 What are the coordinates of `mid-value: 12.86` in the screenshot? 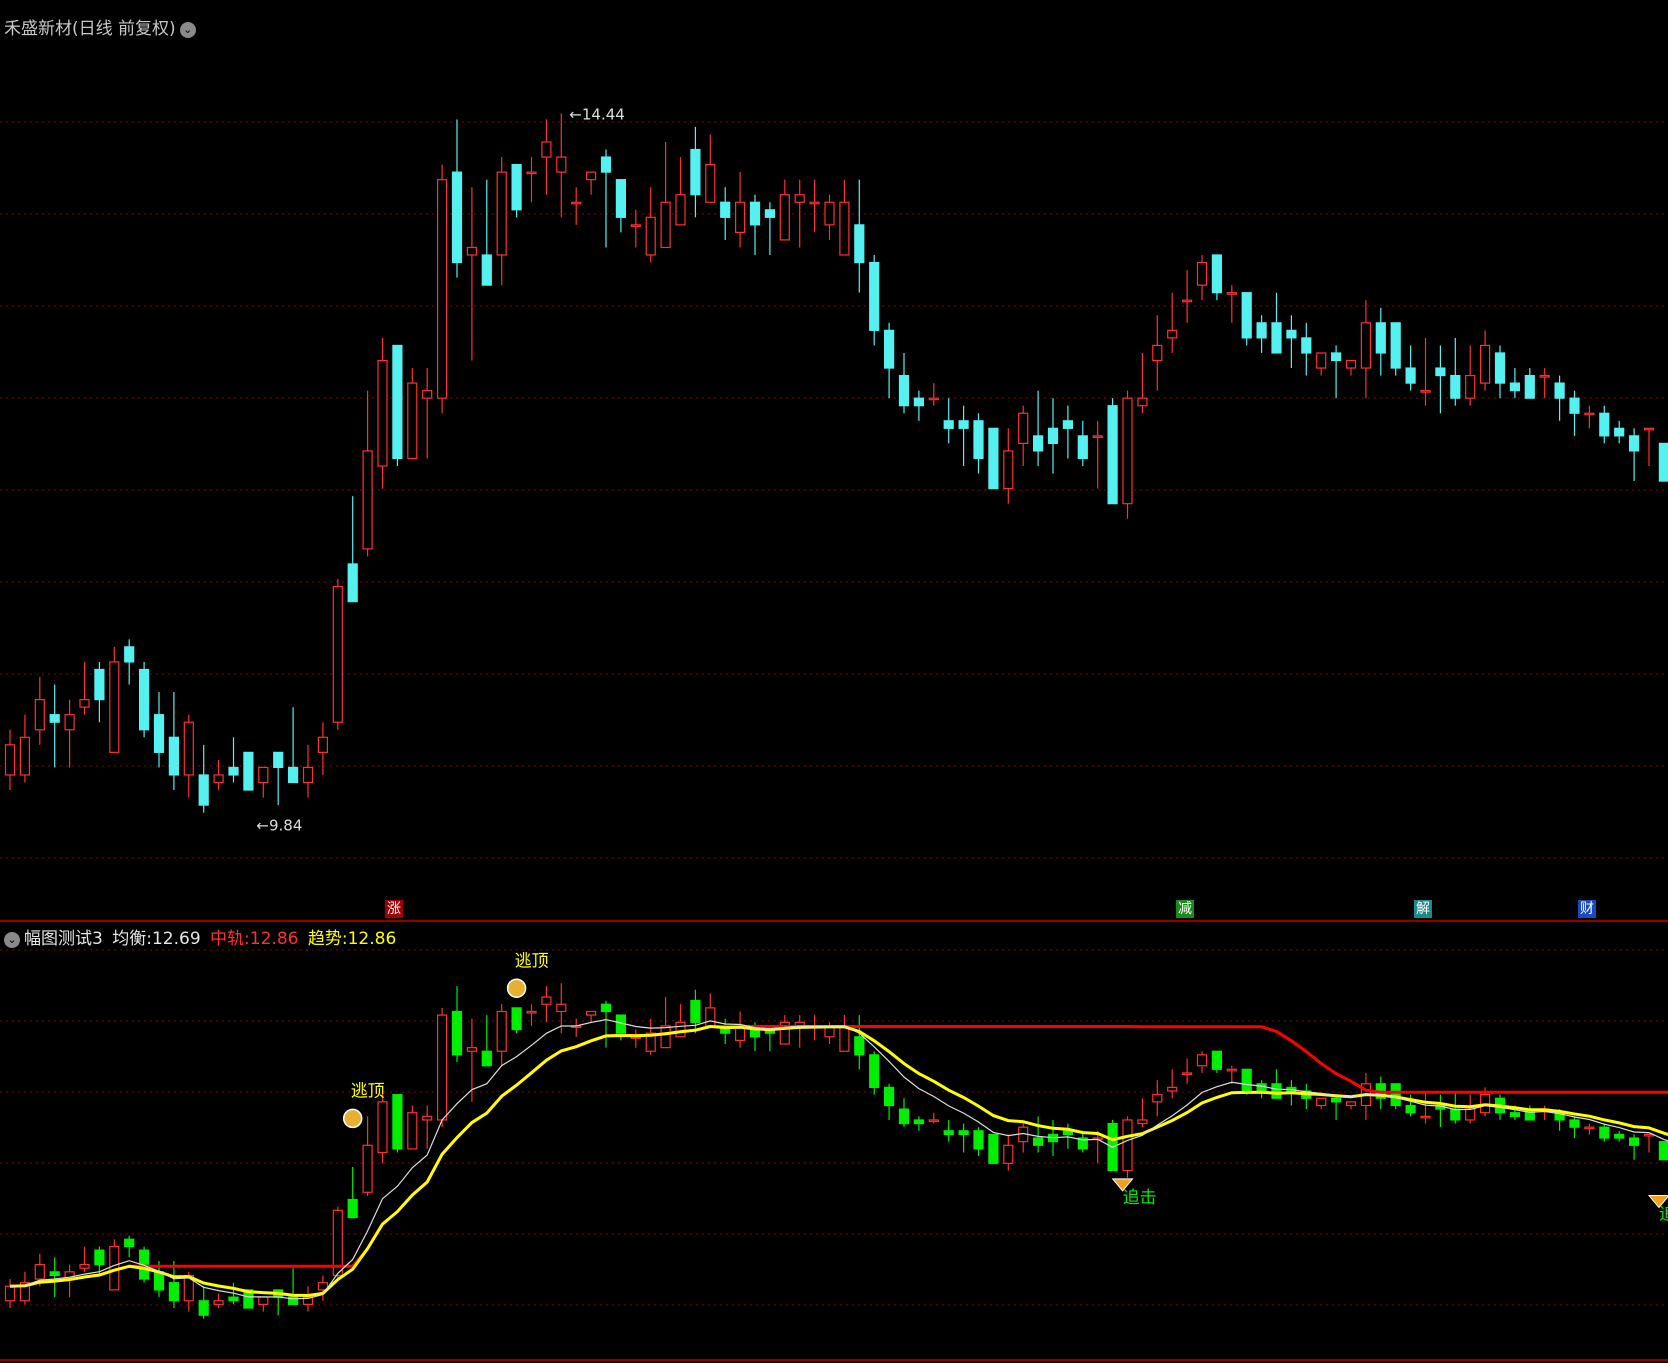 It's located at (274, 939).